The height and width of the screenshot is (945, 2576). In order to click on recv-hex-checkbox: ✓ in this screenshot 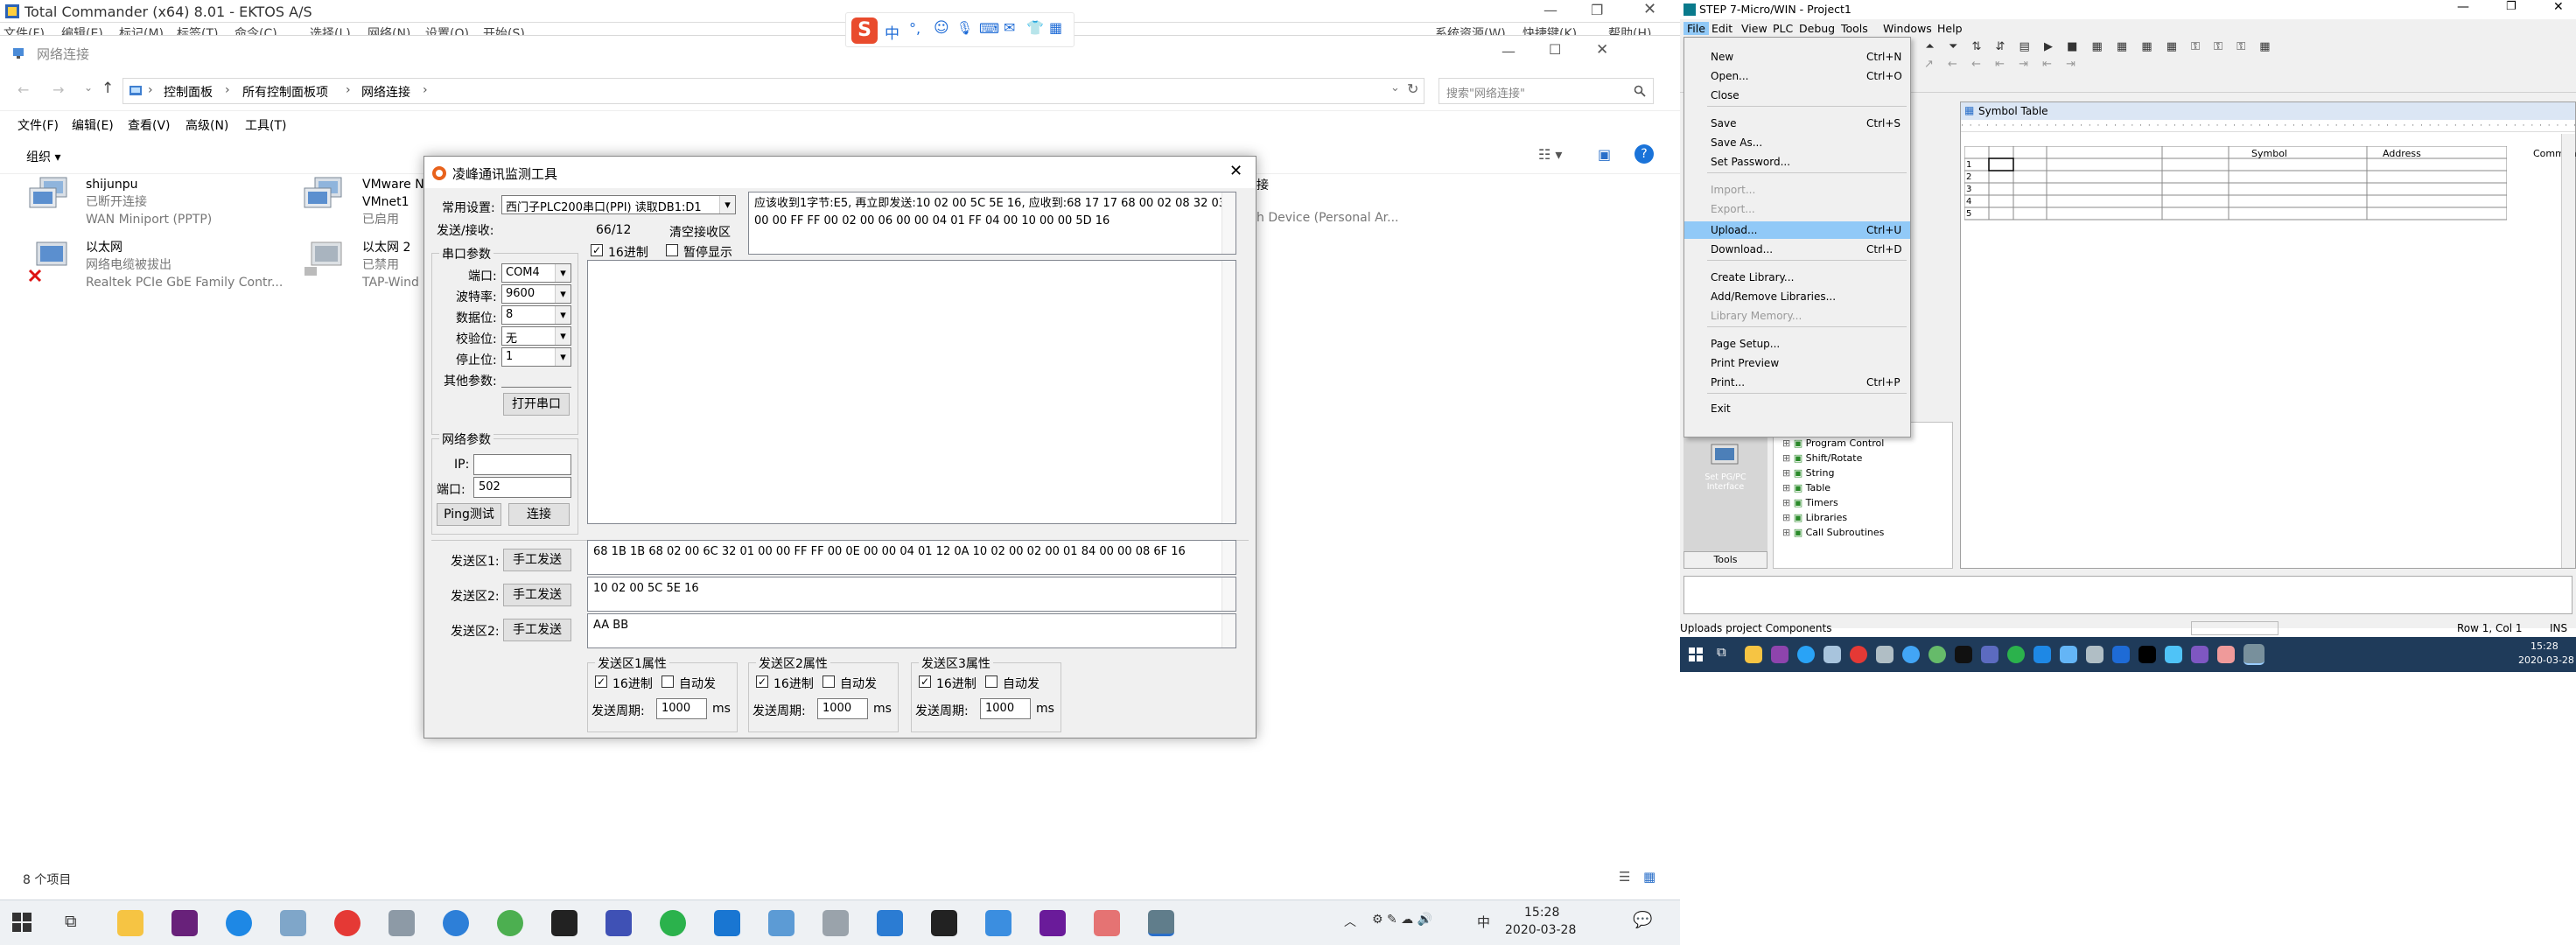, I will do `click(597, 250)`.